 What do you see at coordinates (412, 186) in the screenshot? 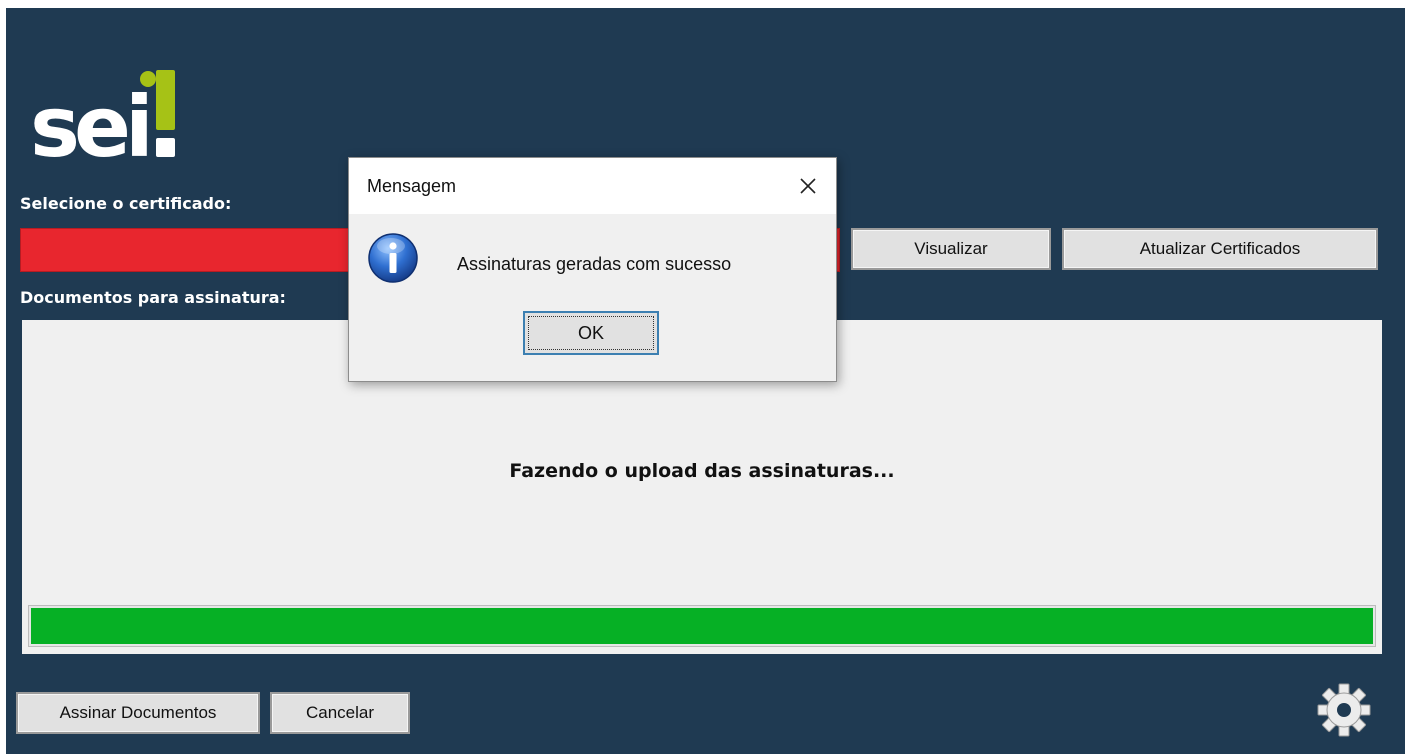
I see `dialog-title: Mensagem` at bounding box center [412, 186].